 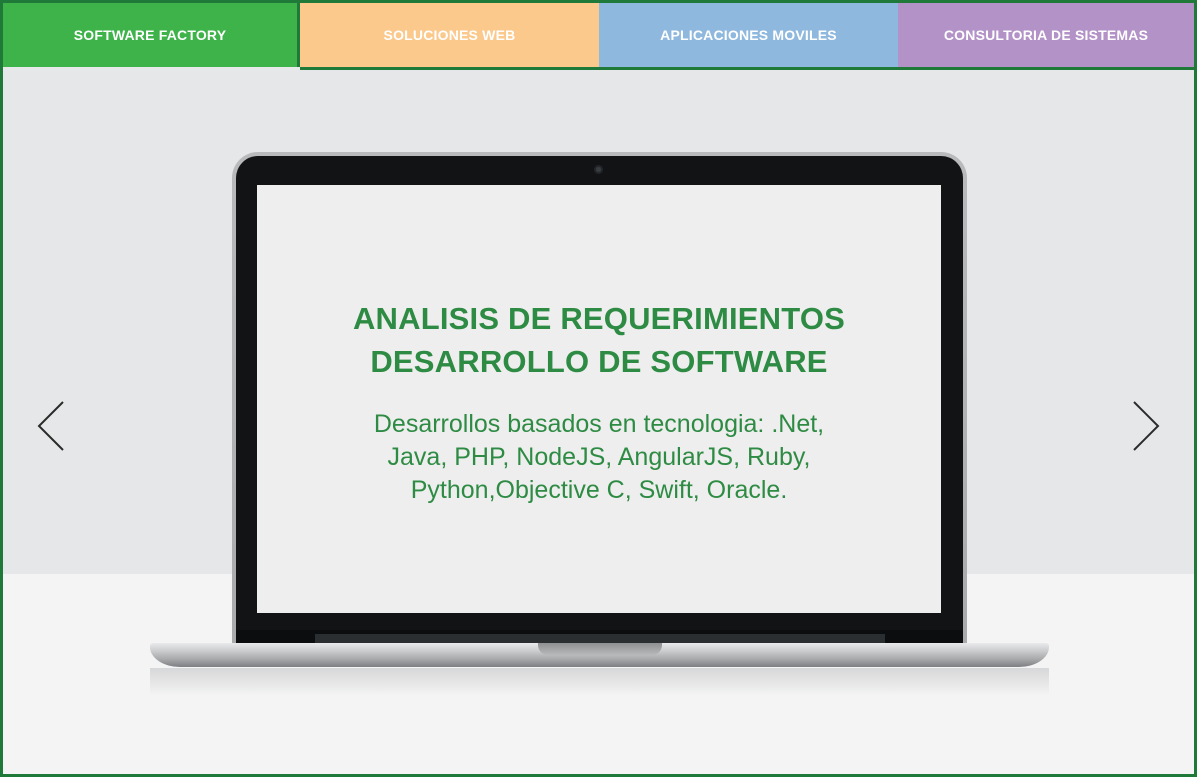 What do you see at coordinates (449, 35) in the screenshot?
I see `tab-soluciones-web: SOLUCIONES WEB` at bounding box center [449, 35].